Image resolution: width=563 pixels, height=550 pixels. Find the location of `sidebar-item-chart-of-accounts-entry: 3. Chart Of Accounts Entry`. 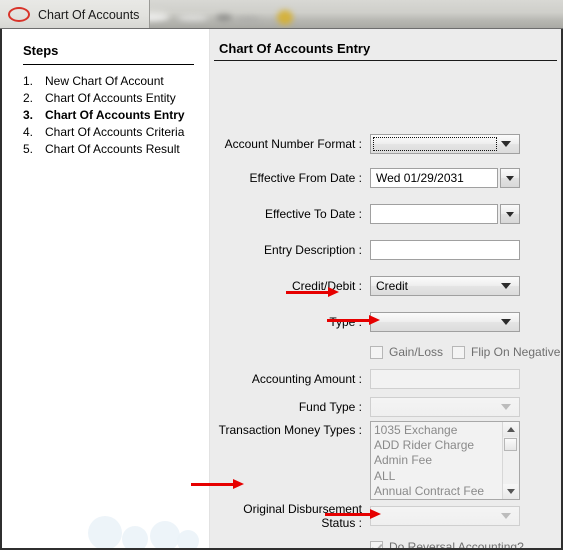

sidebar-item-chart-of-accounts-entry: 3. Chart Of Accounts Entry is located at coordinates (113, 115).